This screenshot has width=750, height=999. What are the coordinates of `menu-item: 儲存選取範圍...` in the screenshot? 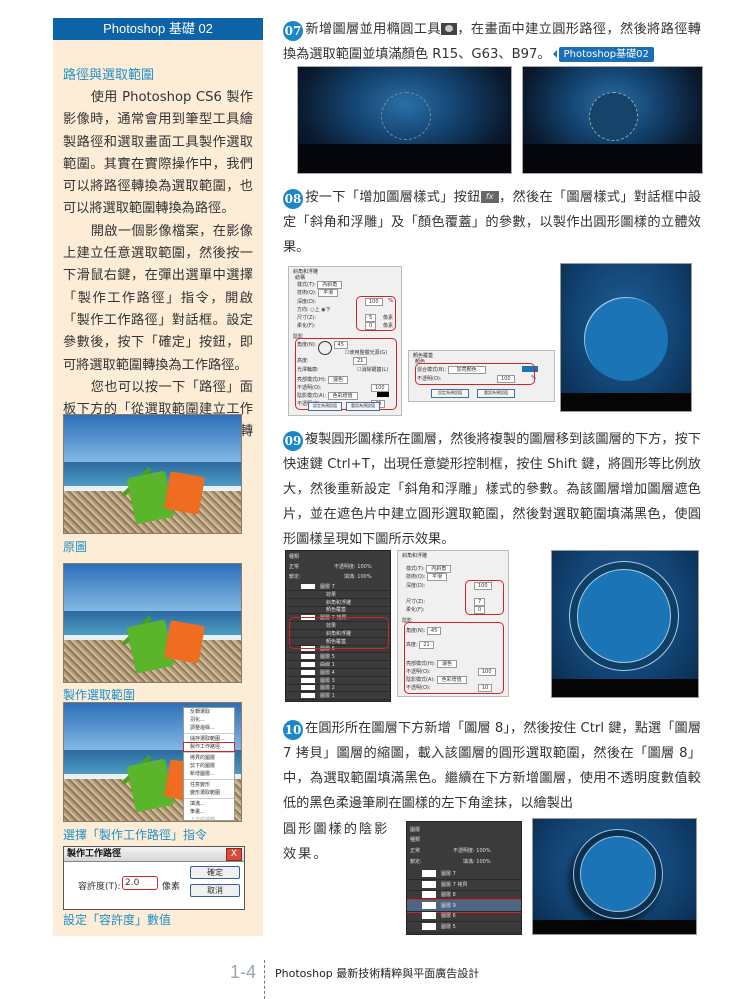 It's located at (209, 739).